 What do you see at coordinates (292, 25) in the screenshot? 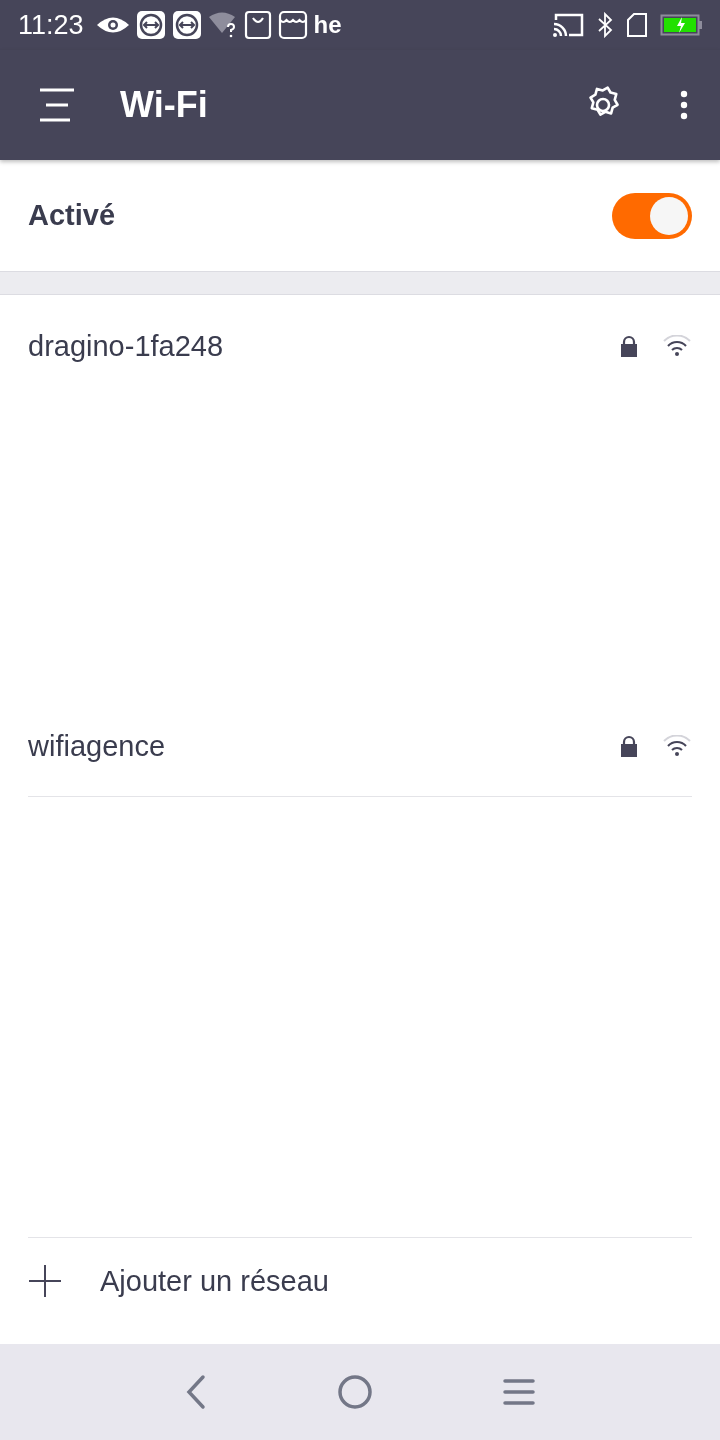
I see `store-icon` at bounding box center [292, 25].